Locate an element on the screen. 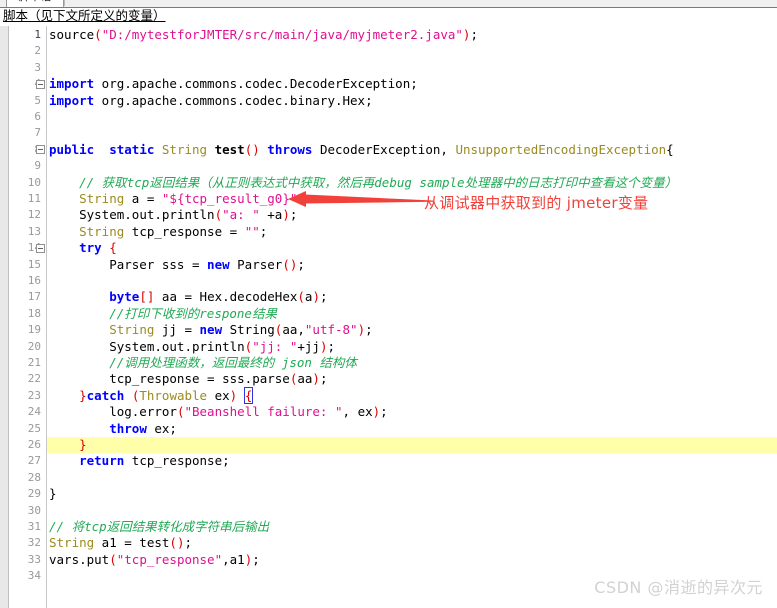 The width and height of the screenshot is (777, 608). code-line: tcp_response = sss.parse(aa); is located at coordinates (188, 379).